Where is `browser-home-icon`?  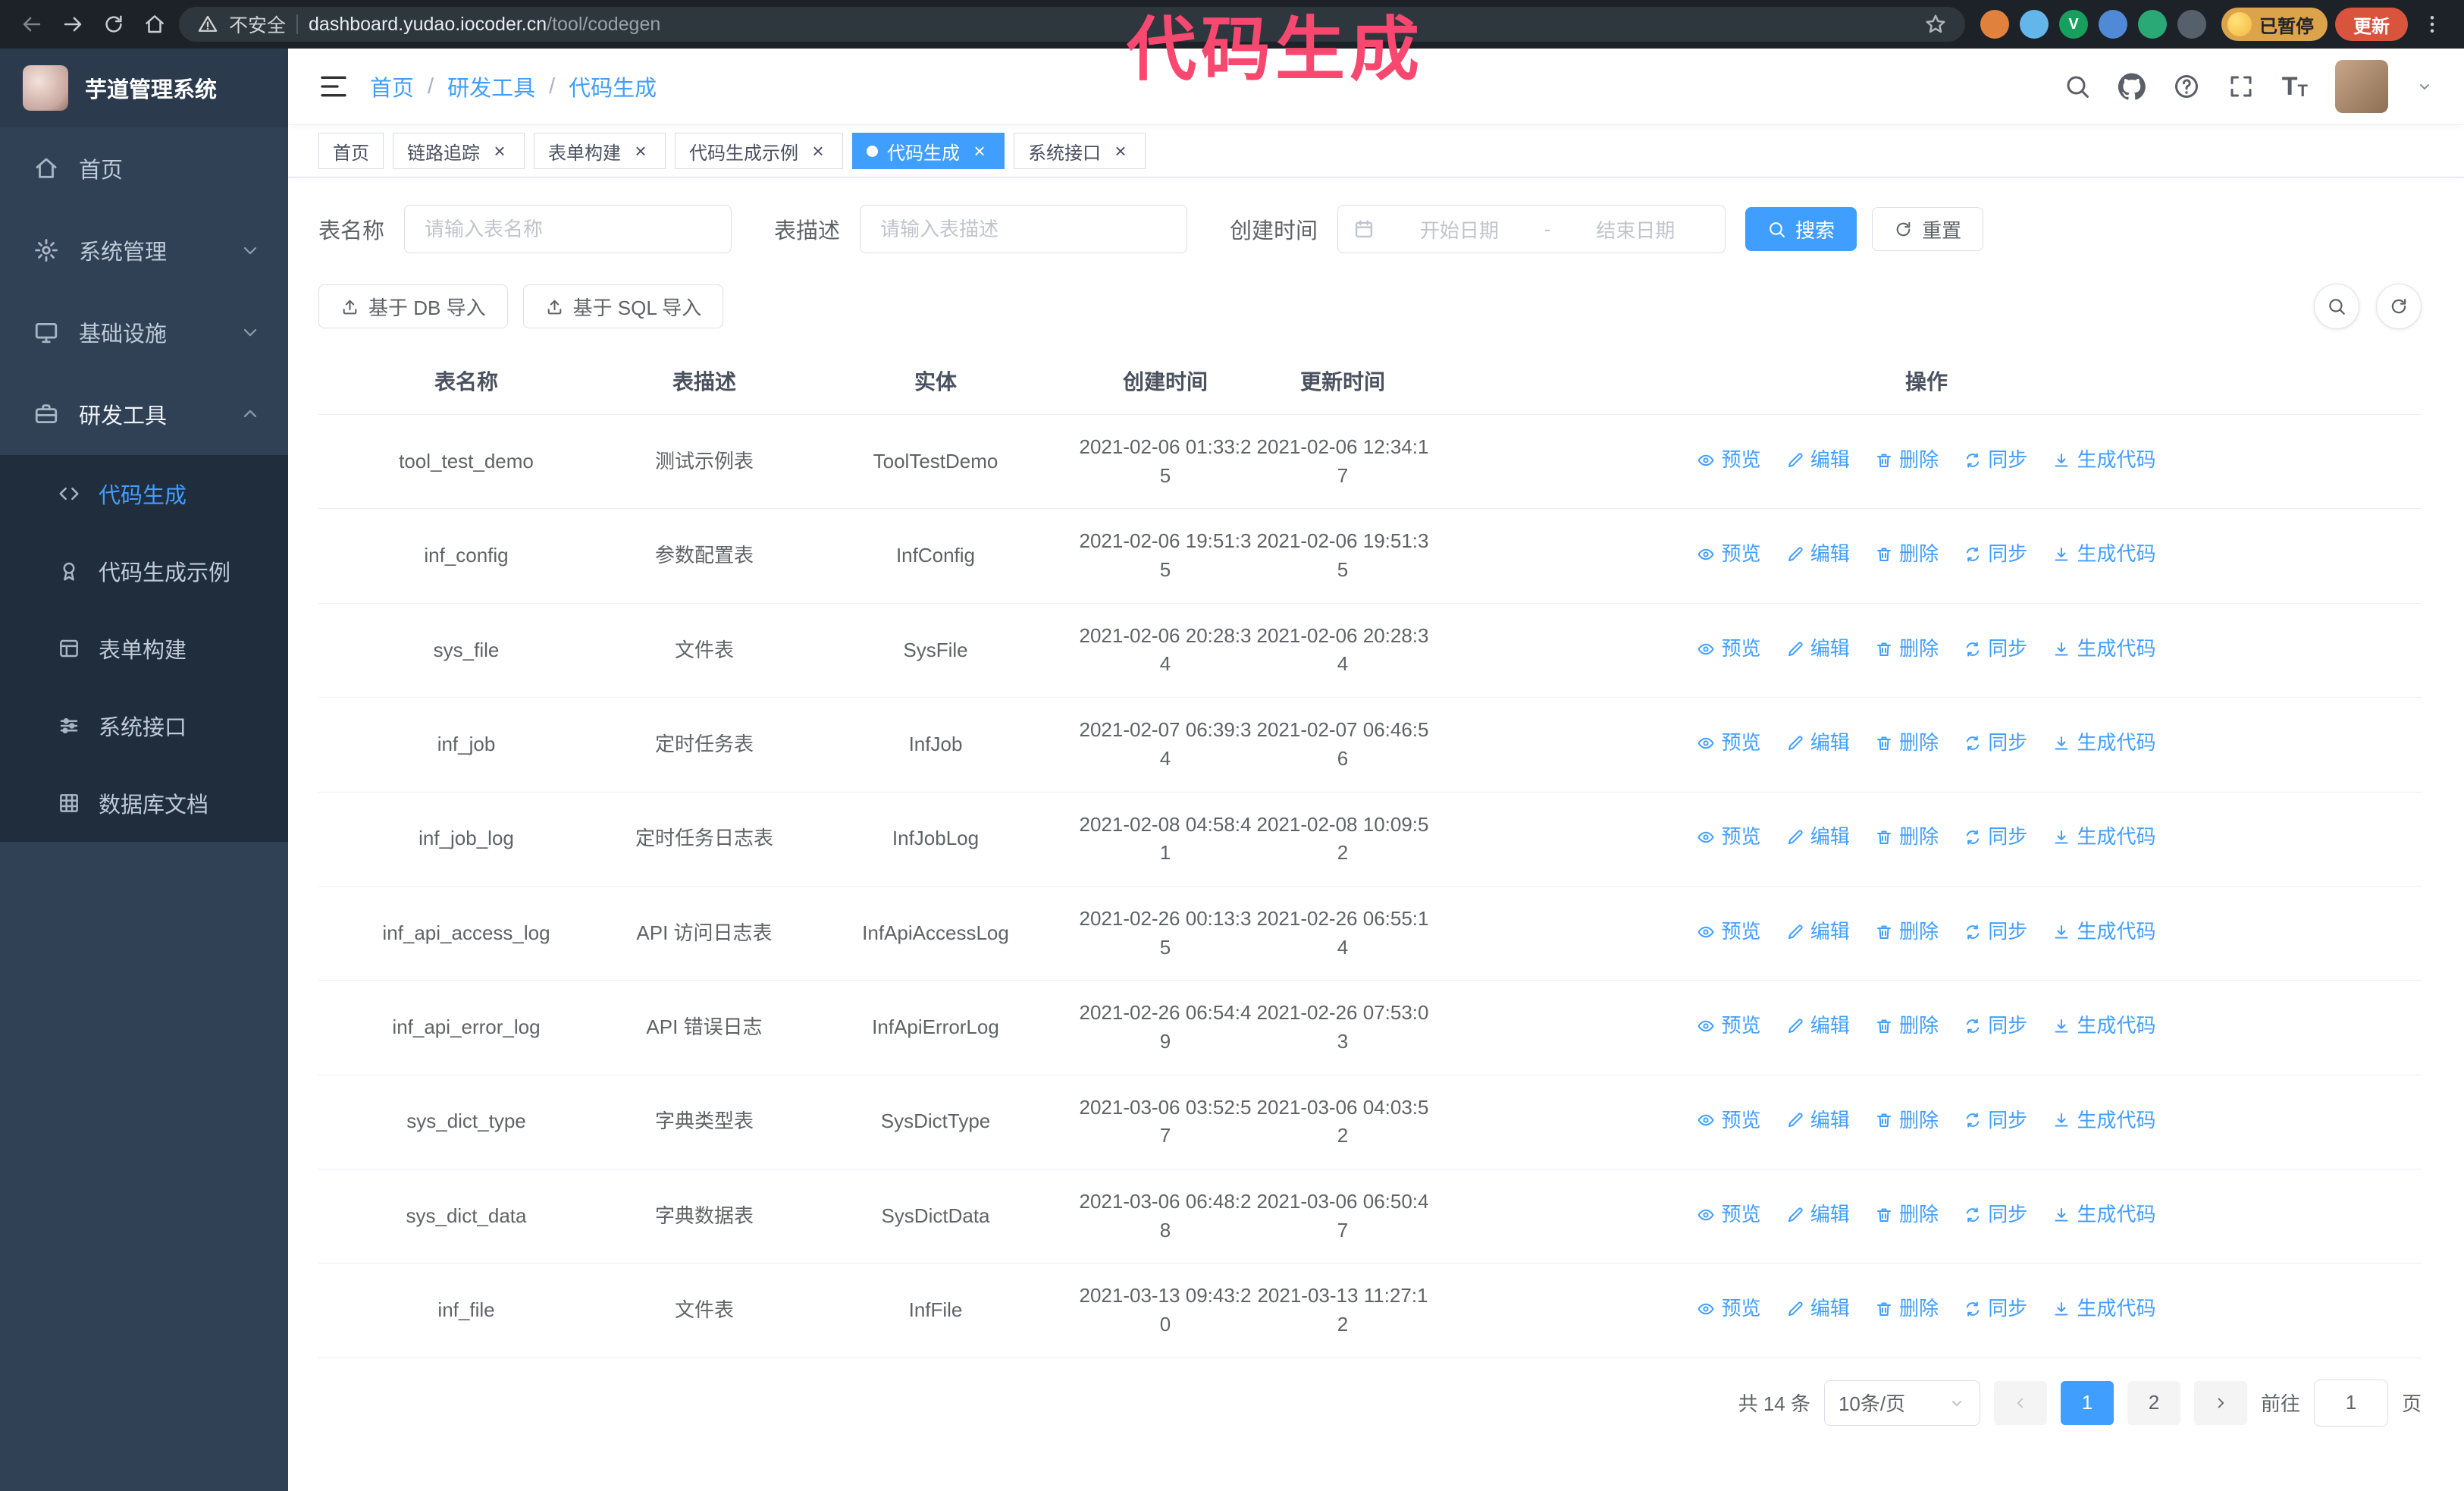
browser-home-icon is located at coordinates (155, 24).